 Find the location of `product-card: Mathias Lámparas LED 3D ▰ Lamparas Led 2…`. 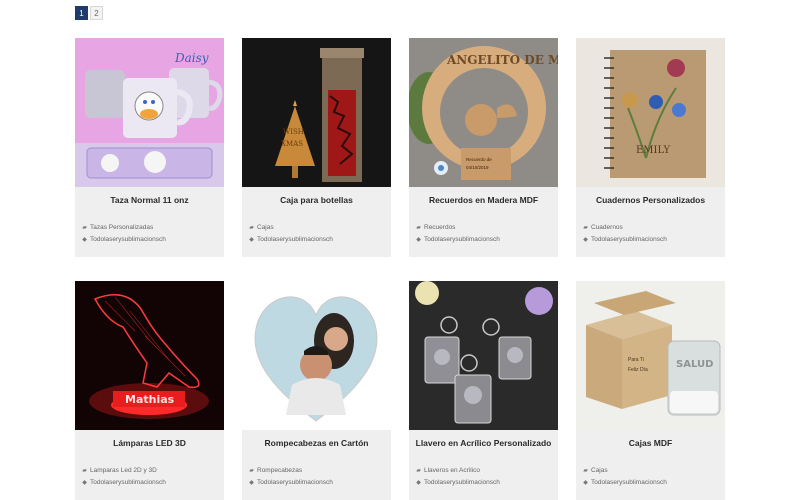

product-card: Mathias Lámparas LED 3D ▰ Lamparas Led 2… is located at coordinates (149, 390).